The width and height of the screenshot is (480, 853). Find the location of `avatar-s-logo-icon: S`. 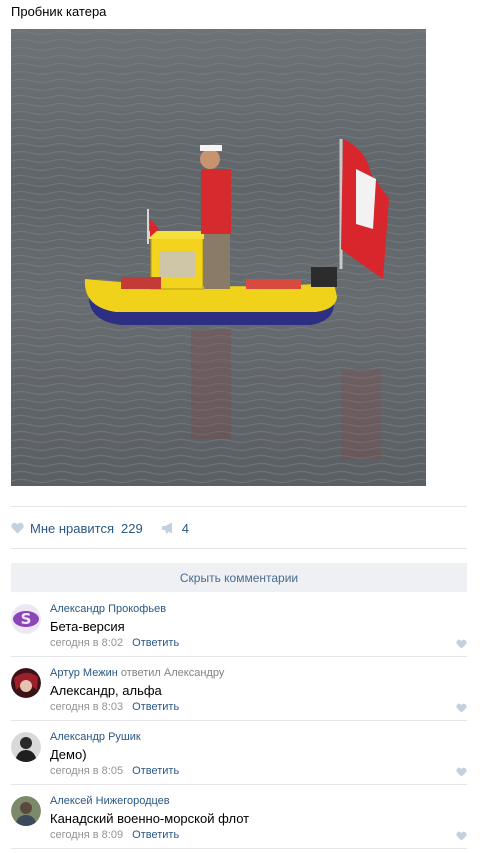

avatar-s-logo-icon: S is located at coordinates (26, 619).